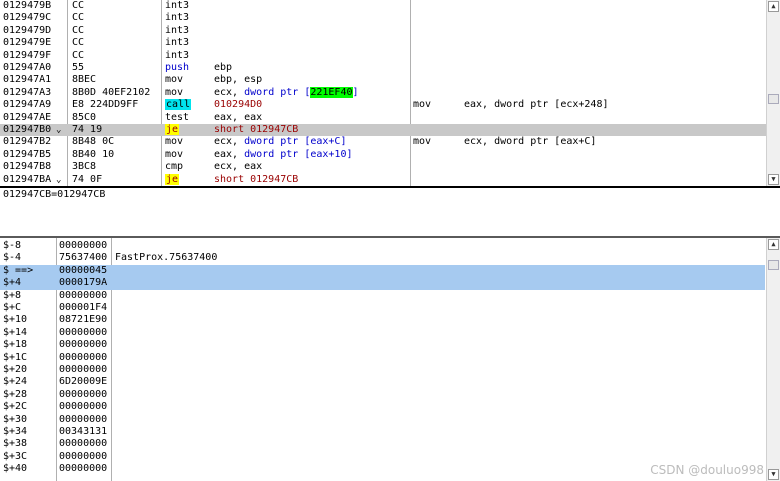  Describe the element at coordinates (229, 154) in the screenshot. I see `operand-register: eax,` at that location.